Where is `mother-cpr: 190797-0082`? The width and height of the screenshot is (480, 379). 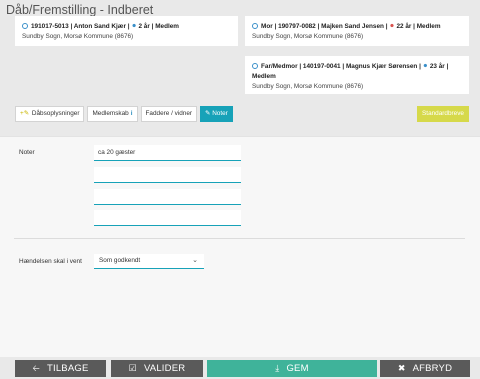
mother-cpr: 190797-0082 is located at coordinates (297, 26).